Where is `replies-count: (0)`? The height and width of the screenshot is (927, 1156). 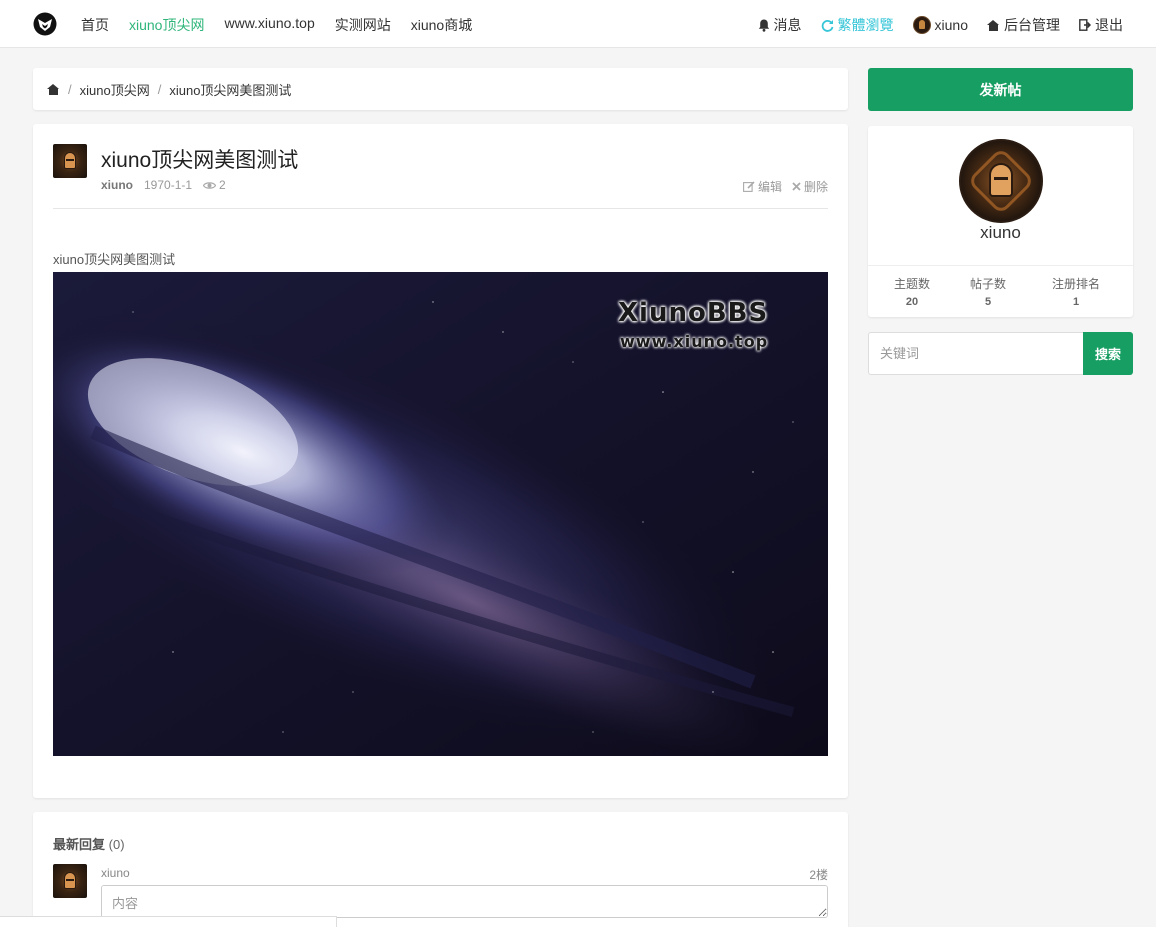
replies-count: (0) is located at coordinates (116, 844).